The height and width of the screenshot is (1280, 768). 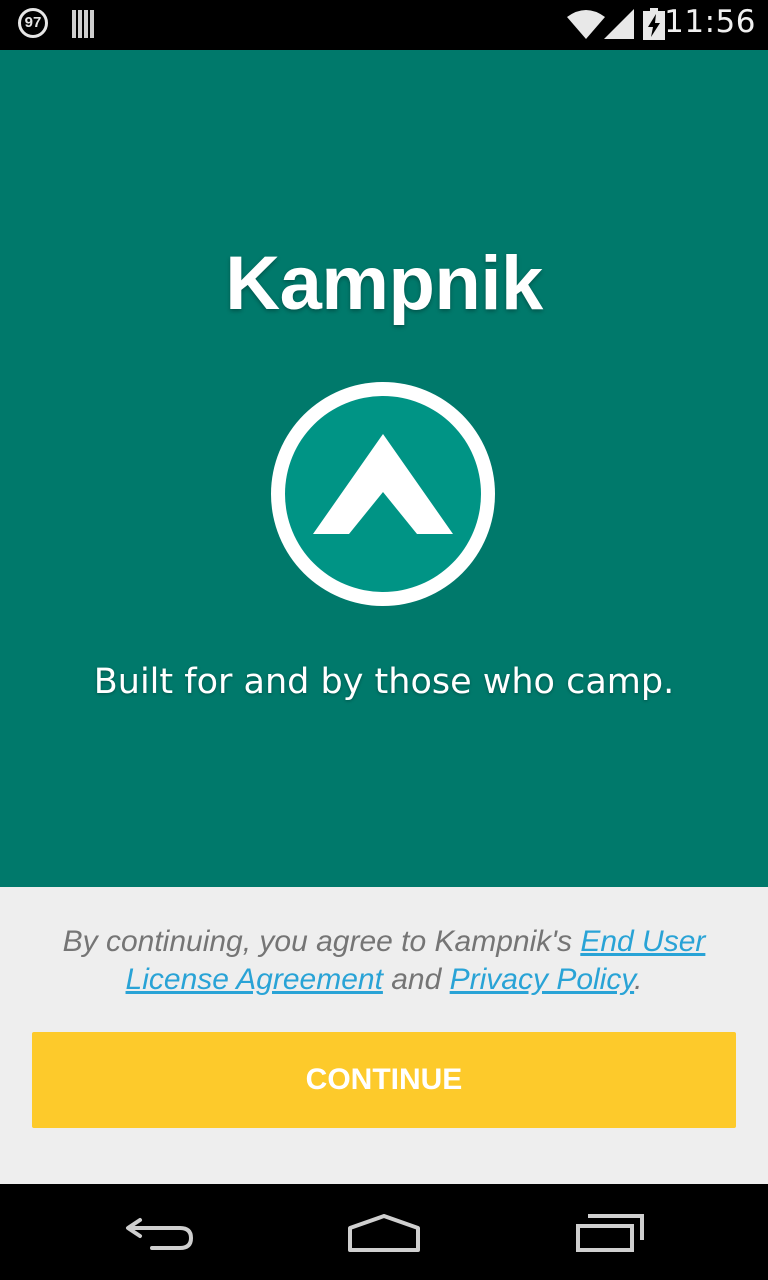 I want to click on app-title: Kampnik, so click(x=384, y=283).